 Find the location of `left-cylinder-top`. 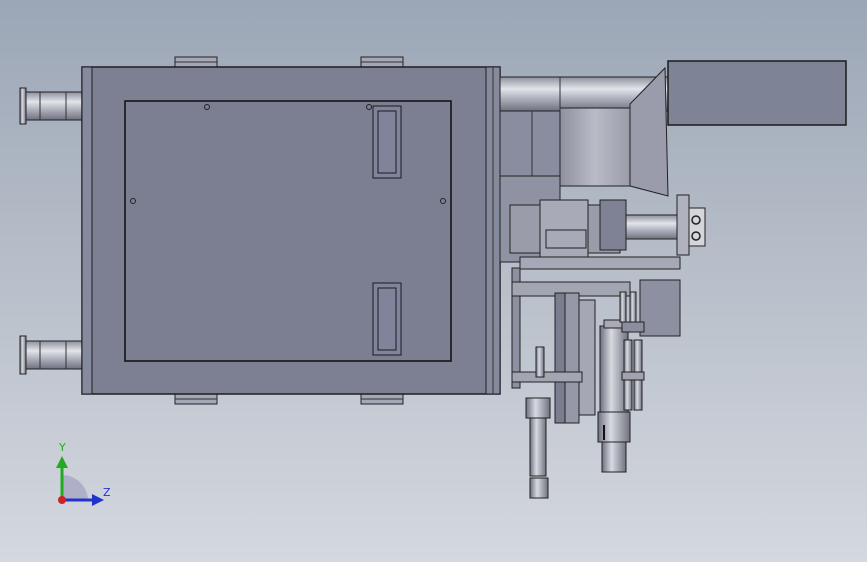

left-cylinder-top is located at coordinates (51, 106).